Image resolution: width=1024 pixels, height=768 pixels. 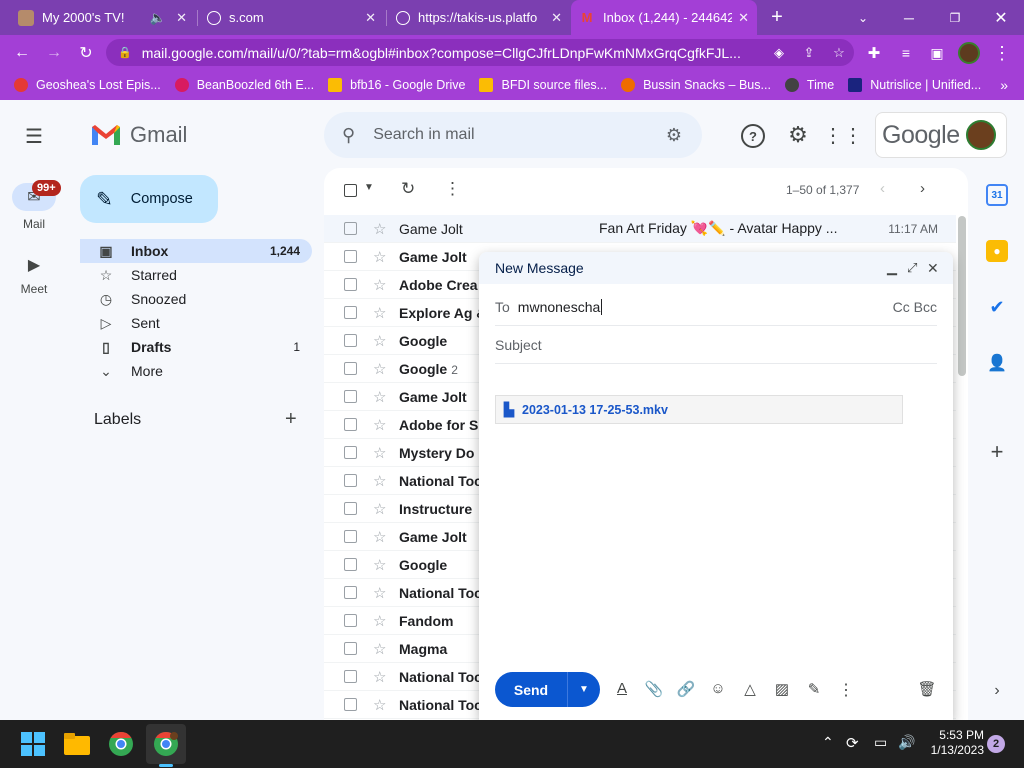 What do you see at coordinates (584, 689) in the screenshot?
I see `schedule-send-dropdown-icon: ▼` at bounding box center [584, 689].